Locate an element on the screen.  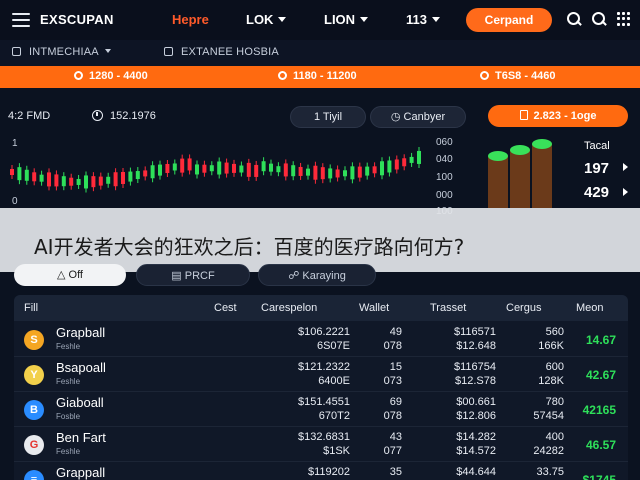
carespelon-value: $132.6831 is located at coordinates (324, 437).